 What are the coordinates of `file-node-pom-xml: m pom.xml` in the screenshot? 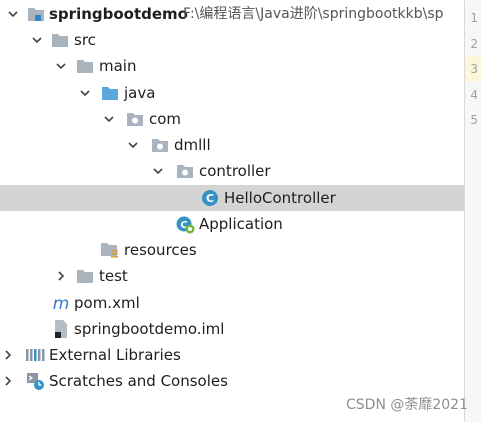 It's located at (232, 303).